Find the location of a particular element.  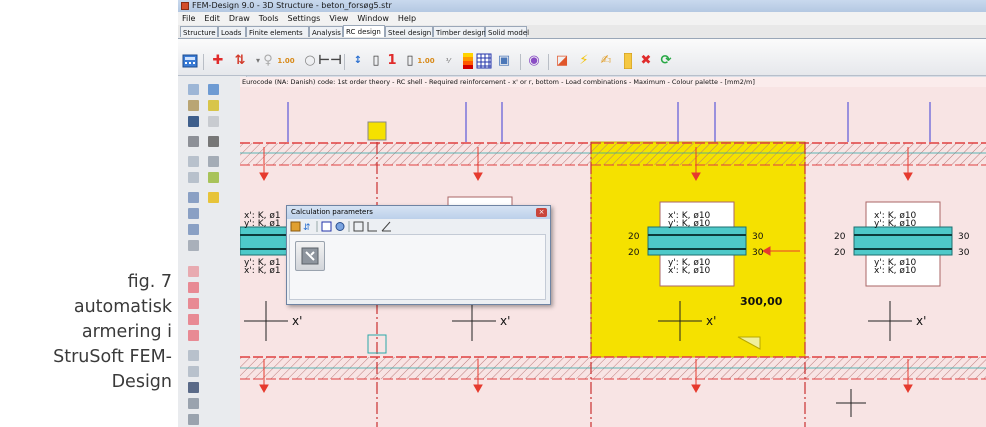

fraction-icon: ⅟ is located at coordinates (448, 61).